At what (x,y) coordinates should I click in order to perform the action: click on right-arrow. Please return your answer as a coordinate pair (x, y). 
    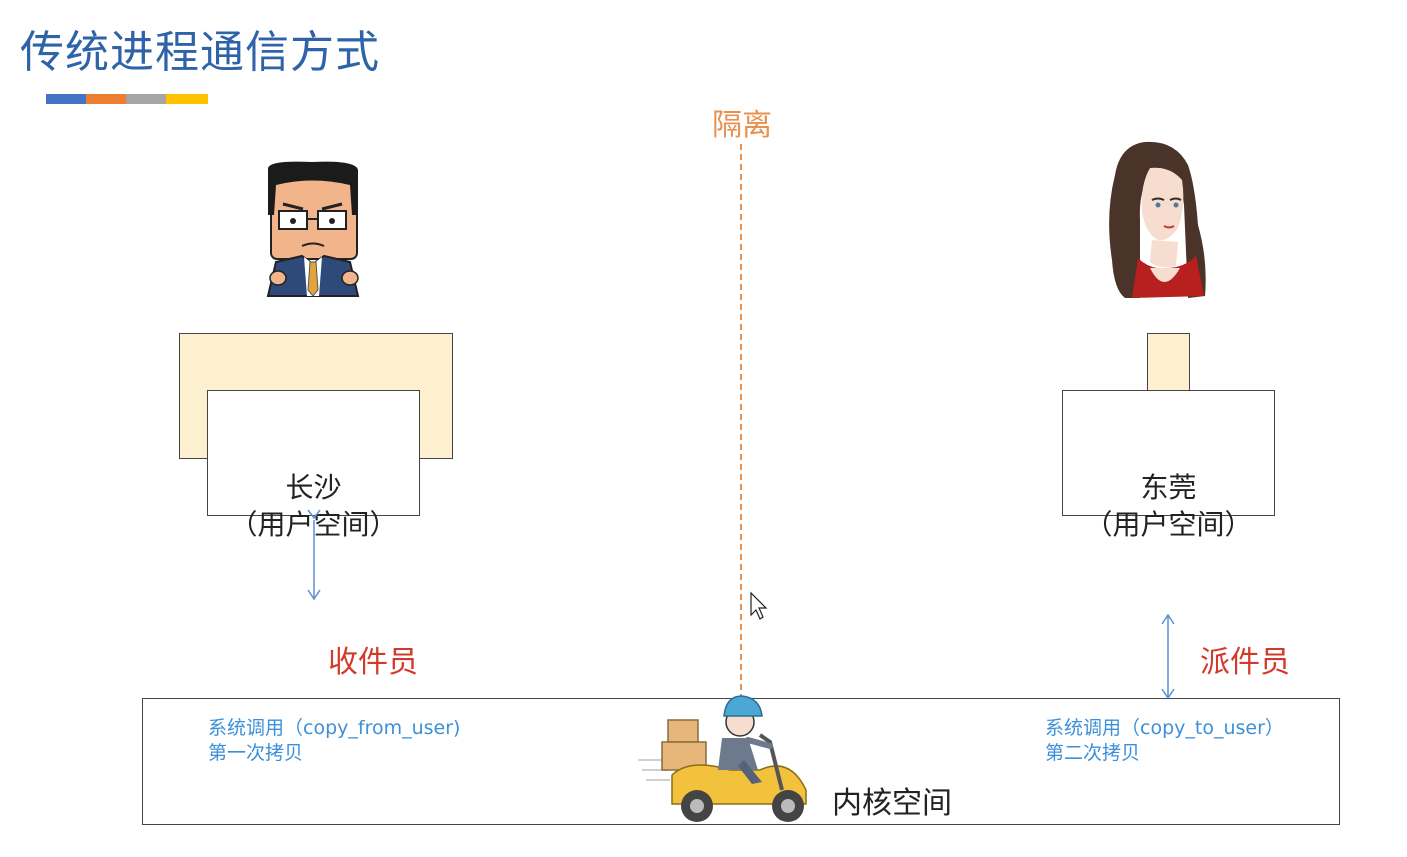
    Looking at the image, I should click on (1168, 656).